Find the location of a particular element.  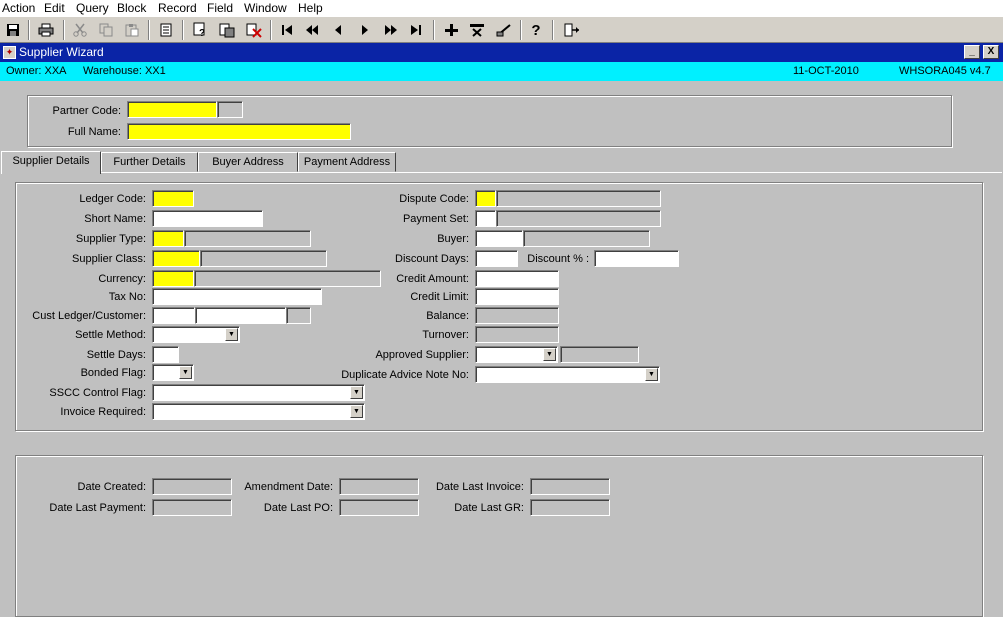

dispute-code-desc is located at coordinates (578, 198).